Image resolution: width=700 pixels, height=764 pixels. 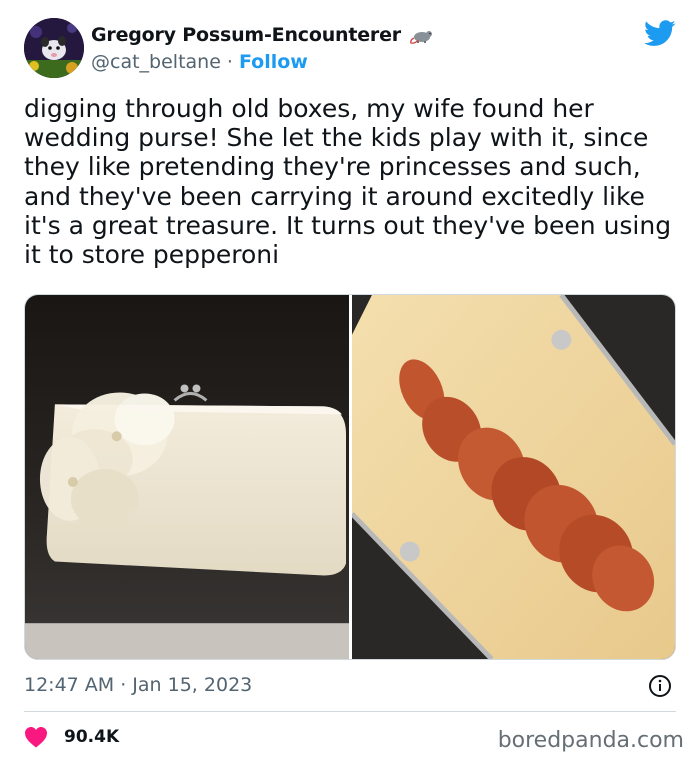 I want to click on divider, so click(x=350, y=711).